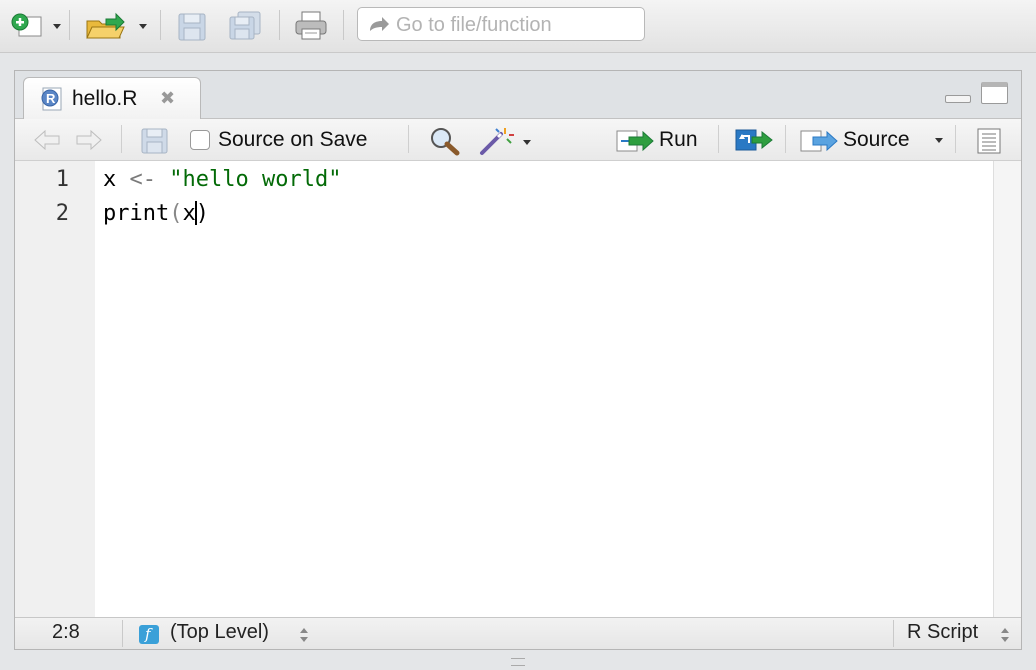 This screenshot has height=670, width=1036. What do you see at coordinates (527, 142) in the screenshot?
I see `code-tools-dropdown-icon` at bounding box center [527, 142].